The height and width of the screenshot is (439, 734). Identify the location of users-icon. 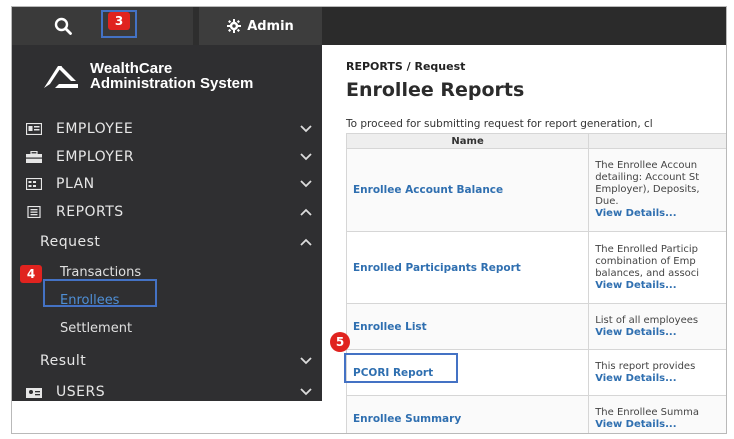
(34, 393).